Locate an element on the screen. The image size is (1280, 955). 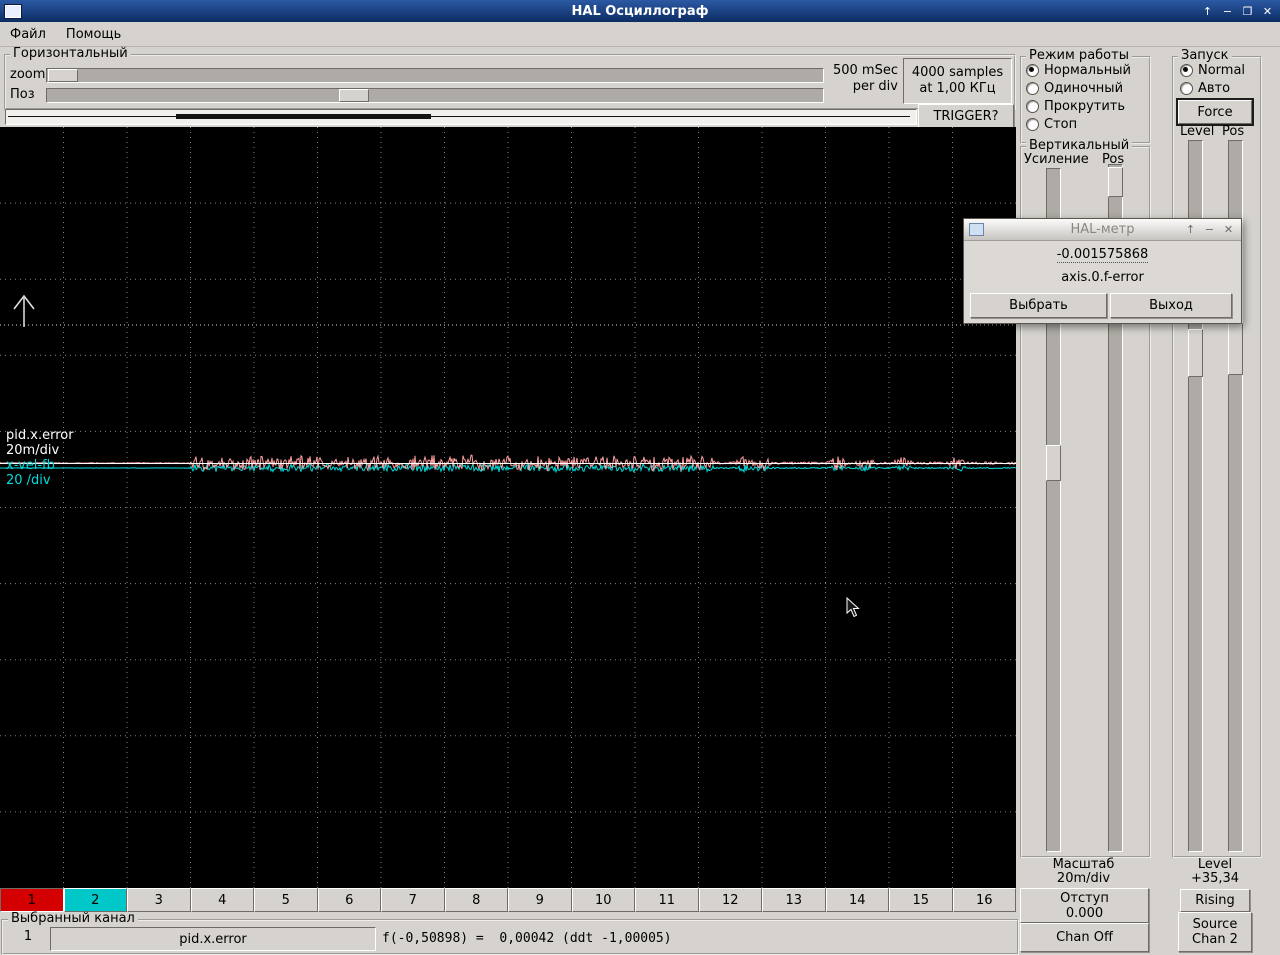
halmeter-titlebar: HAL-метр ↑ − ✕ is located at coordinates (1102, 230).